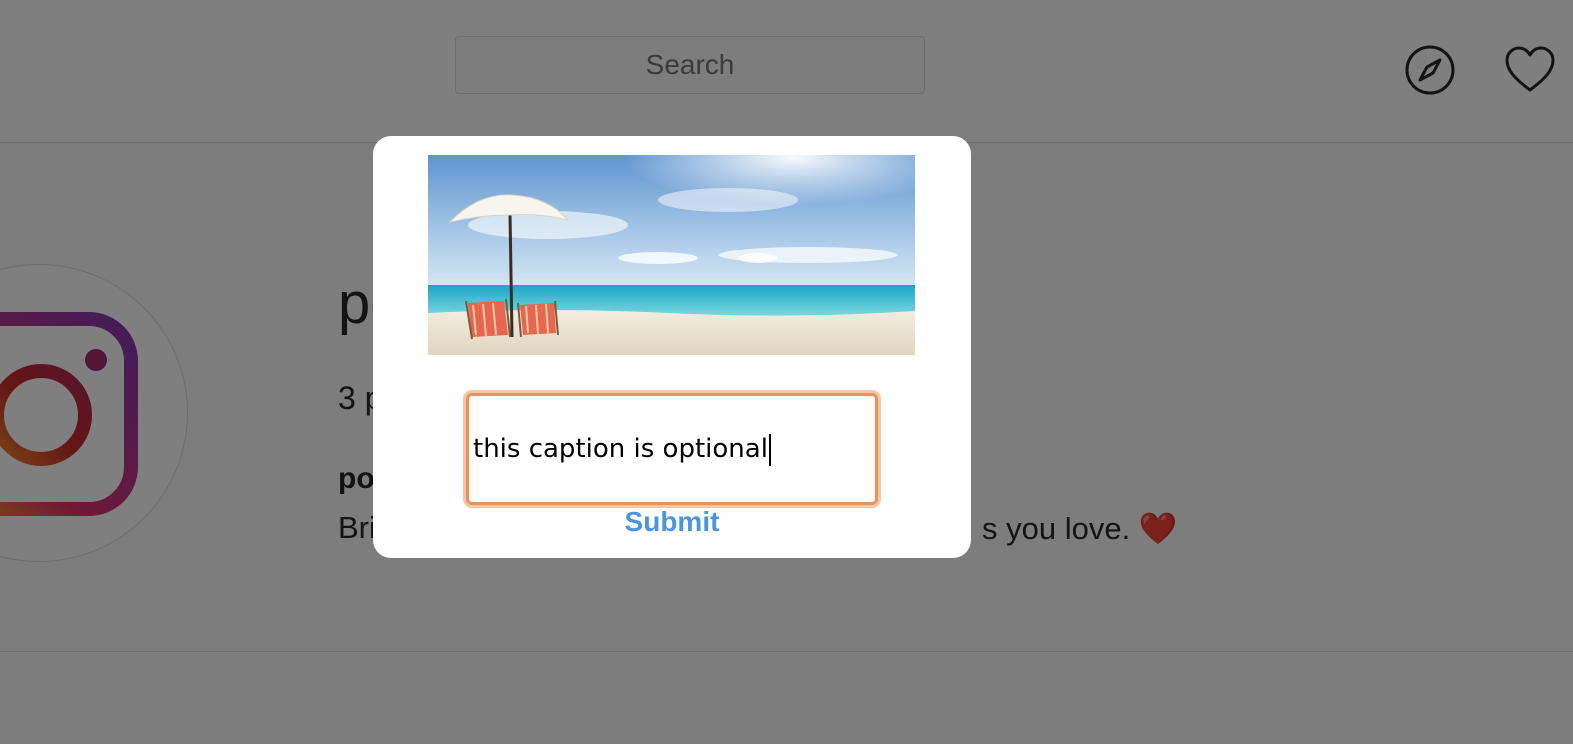 Image resolution: width=1573 pixels, height=744 pixels. I want to click on caption-input: this caption is optional, so click(672, 449).